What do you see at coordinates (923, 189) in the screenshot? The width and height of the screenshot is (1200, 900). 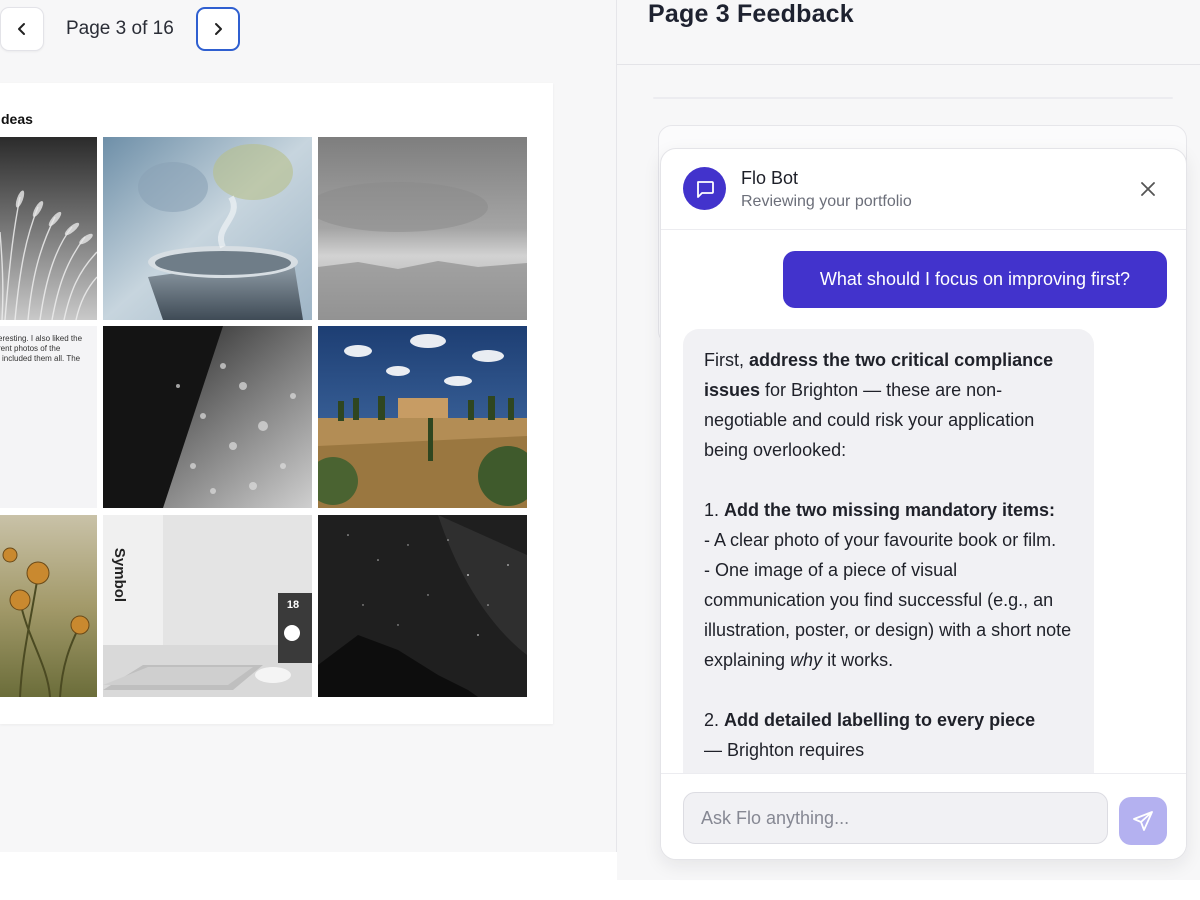 I see `chat-header: Flo Bot Reviewing your portfolio` at bounding box center [923, 189].